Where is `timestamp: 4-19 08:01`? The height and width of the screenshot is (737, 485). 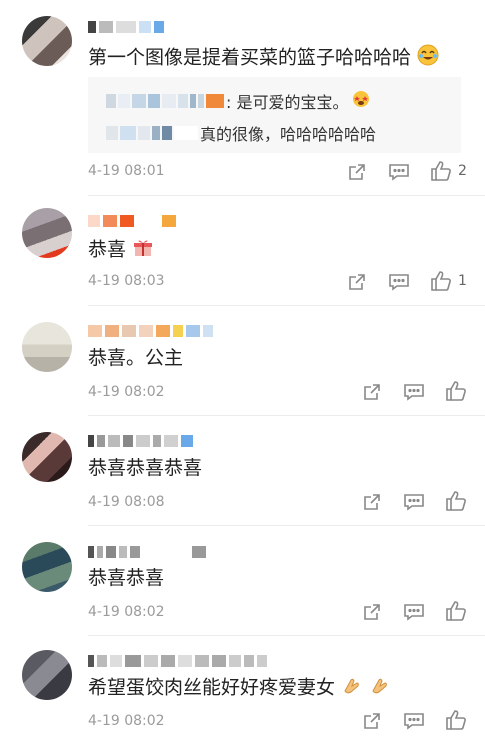
timestamp: 4-19 08:01 is located at coordinates (126, 171).